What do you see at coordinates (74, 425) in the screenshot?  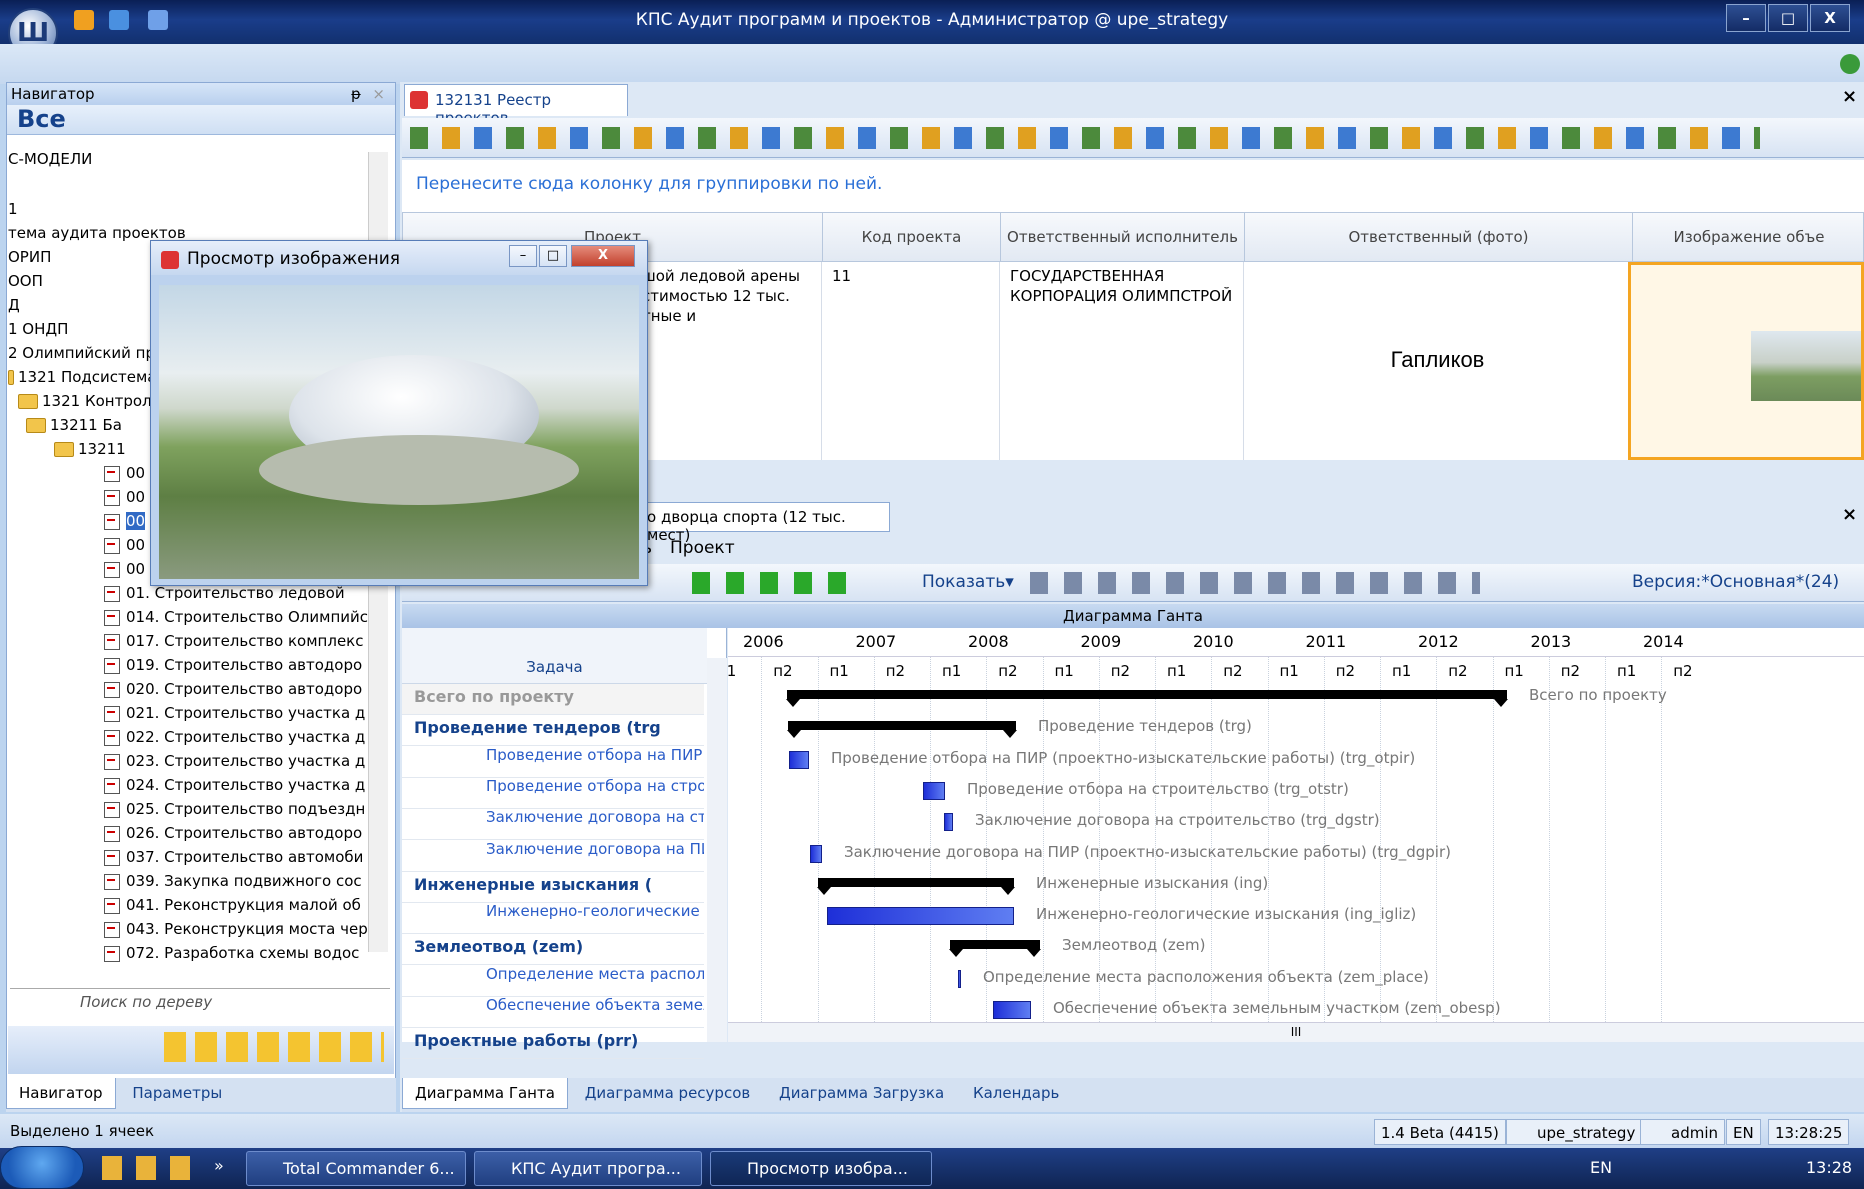 I see `tree-item: 13211 Ба` at bounding box center [74, 425].